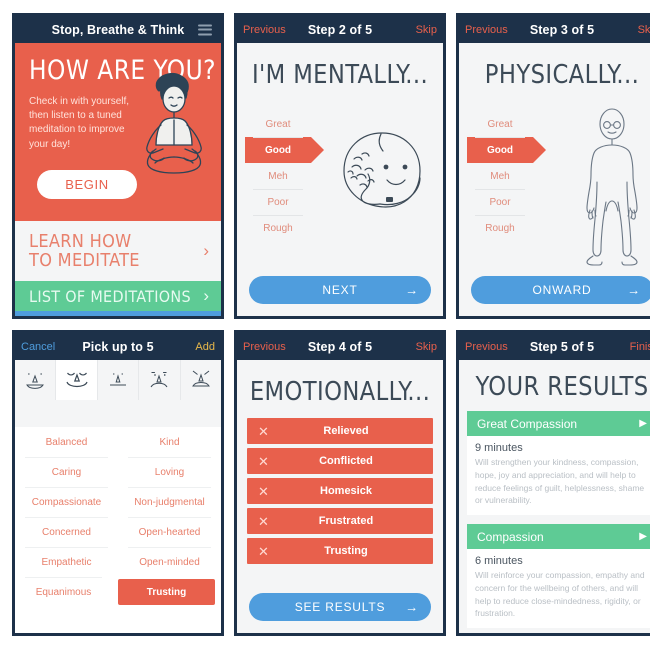  Describe the element at coordinates (169, 562) in the screenshot. I see `trait-open-minded: Open-minded` at that location.